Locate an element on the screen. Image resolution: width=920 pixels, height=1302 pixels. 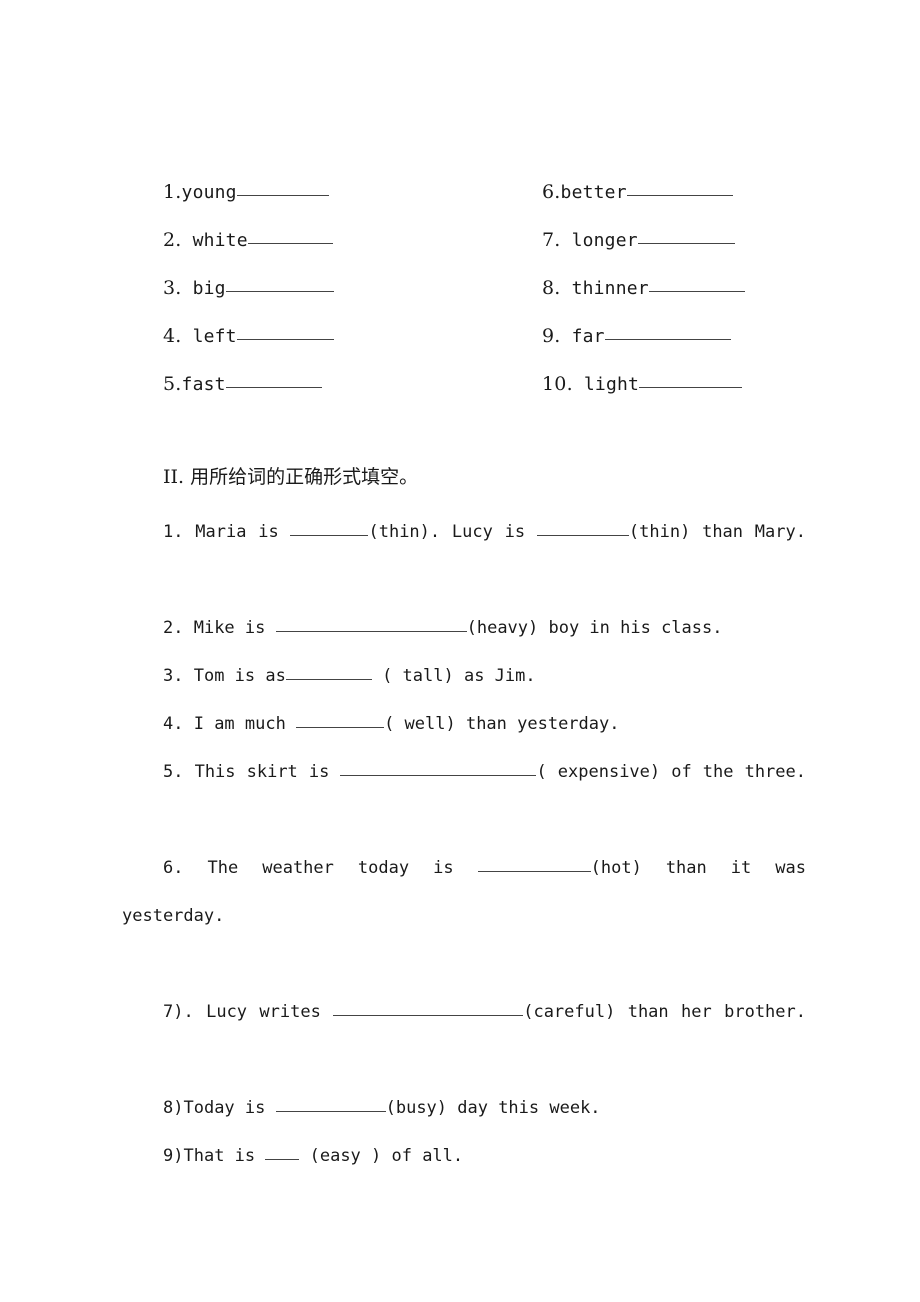
word-list-item-word: thinner is located at coordinates (604, 288).